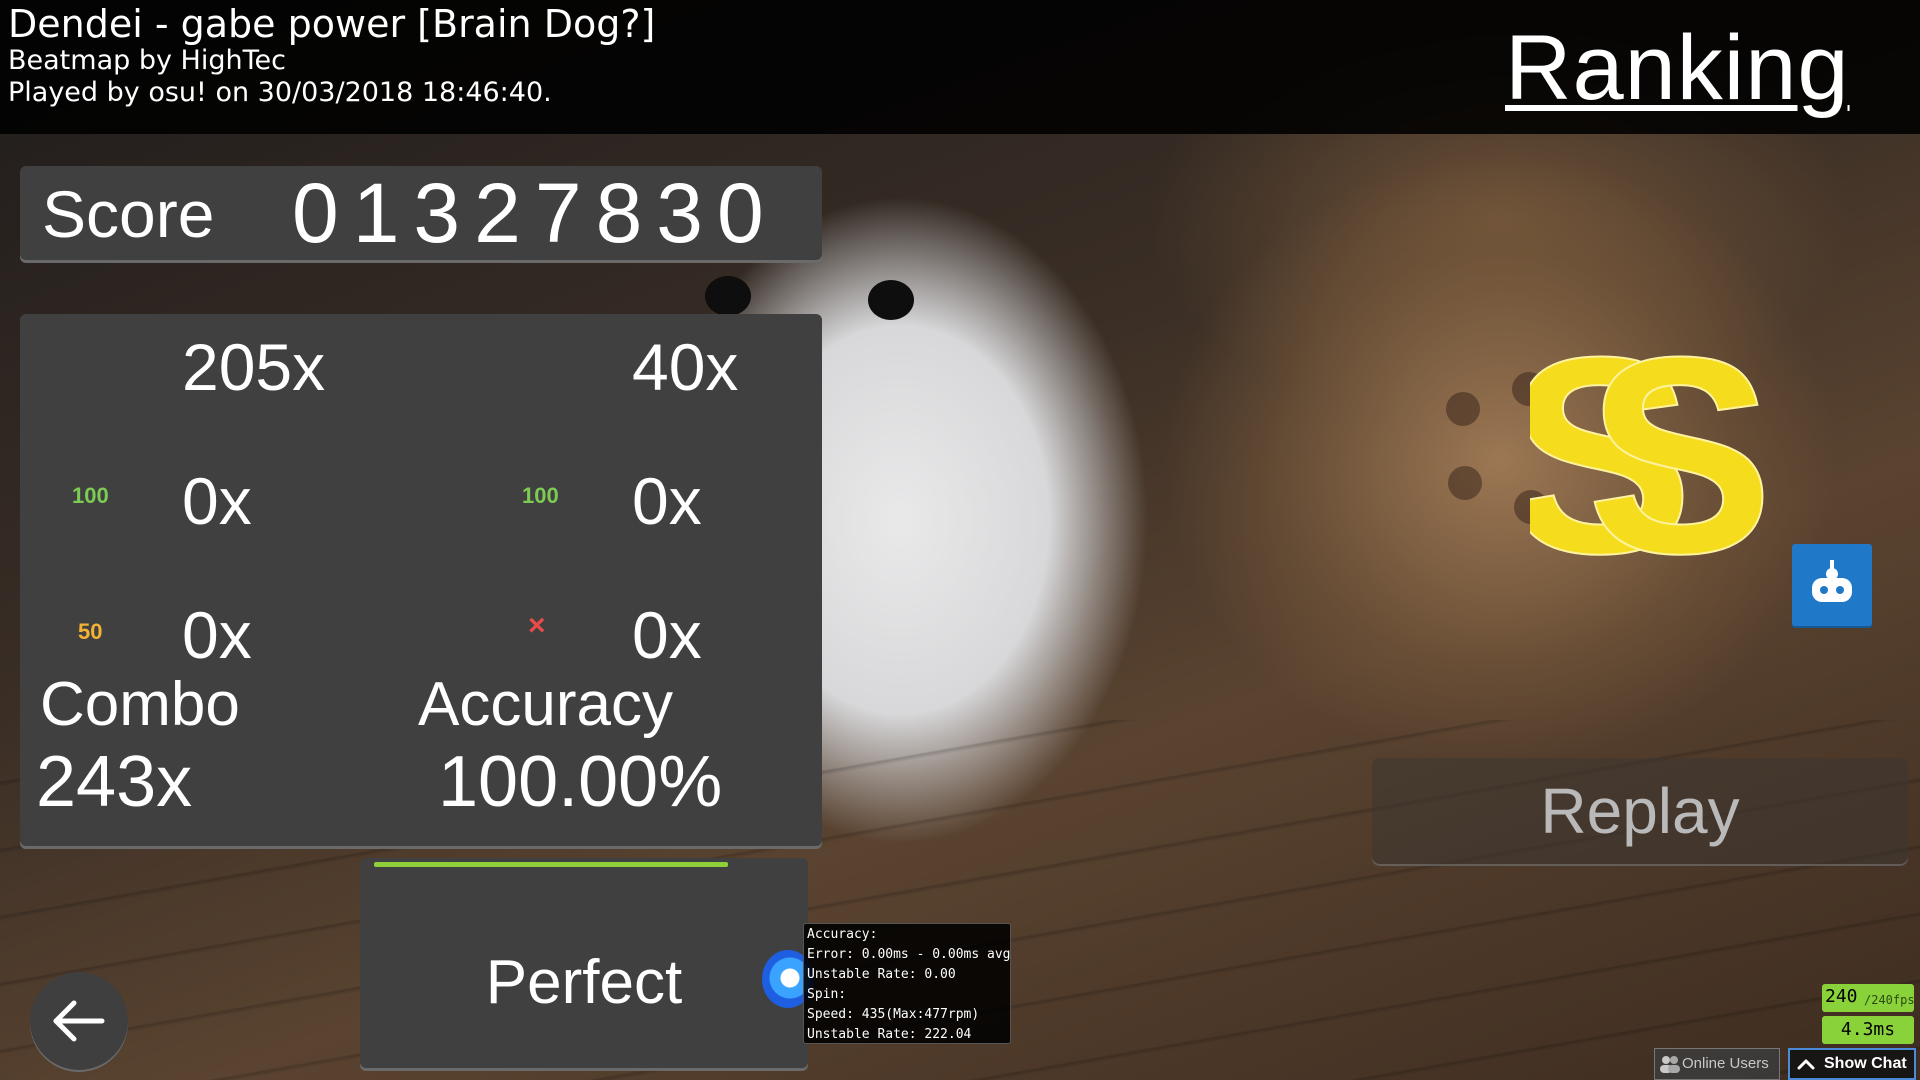  Describe the element at coordinates (217, 635) in the screenshot. I see `hit-50-count: 0x` at that location.